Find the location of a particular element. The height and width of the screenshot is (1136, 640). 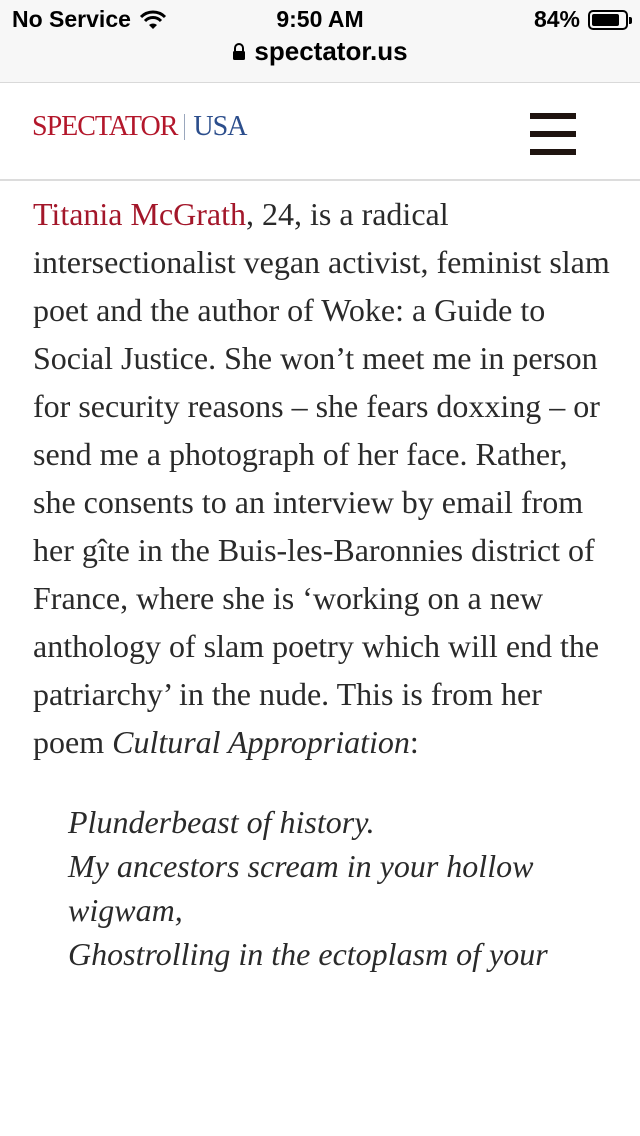

poem-line: Plunderbeast of history. is located at coordinates (221, 822).